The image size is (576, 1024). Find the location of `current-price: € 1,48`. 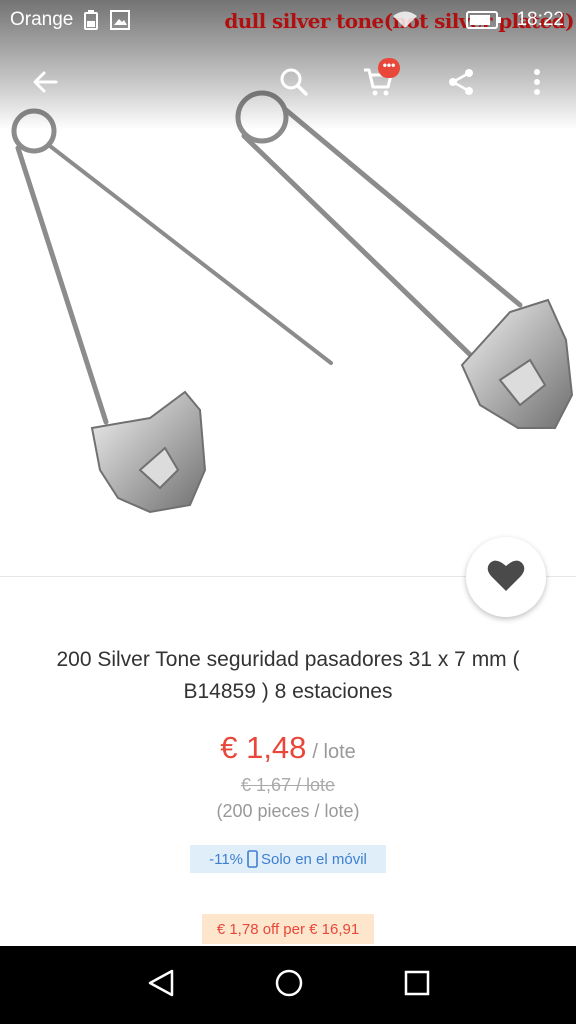

current-price: € 1,48 is located at coordinates (263, 747).